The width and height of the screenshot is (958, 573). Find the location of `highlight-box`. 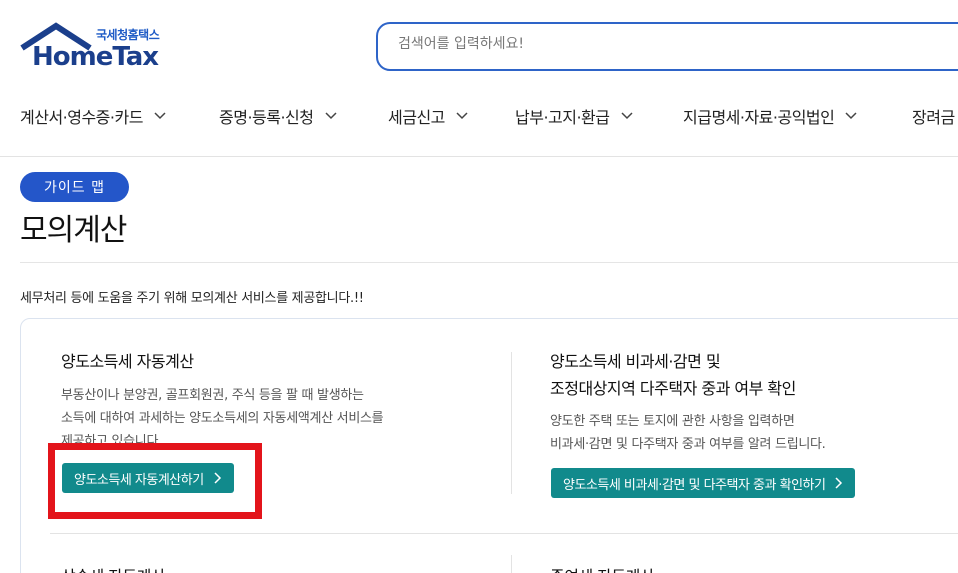

highlight-box is located at coordinates (155, 481).